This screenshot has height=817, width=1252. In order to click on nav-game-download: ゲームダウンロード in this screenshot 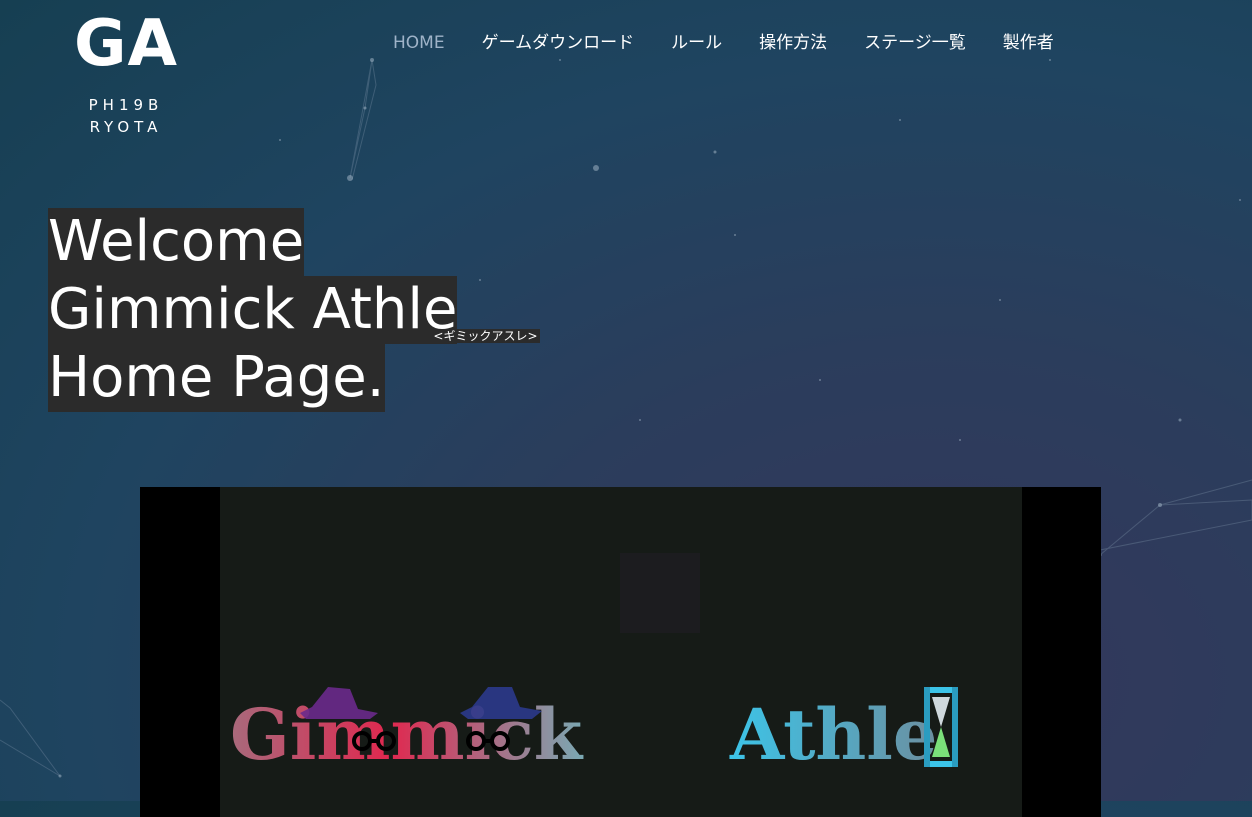, I will do `click(558, 43)`.